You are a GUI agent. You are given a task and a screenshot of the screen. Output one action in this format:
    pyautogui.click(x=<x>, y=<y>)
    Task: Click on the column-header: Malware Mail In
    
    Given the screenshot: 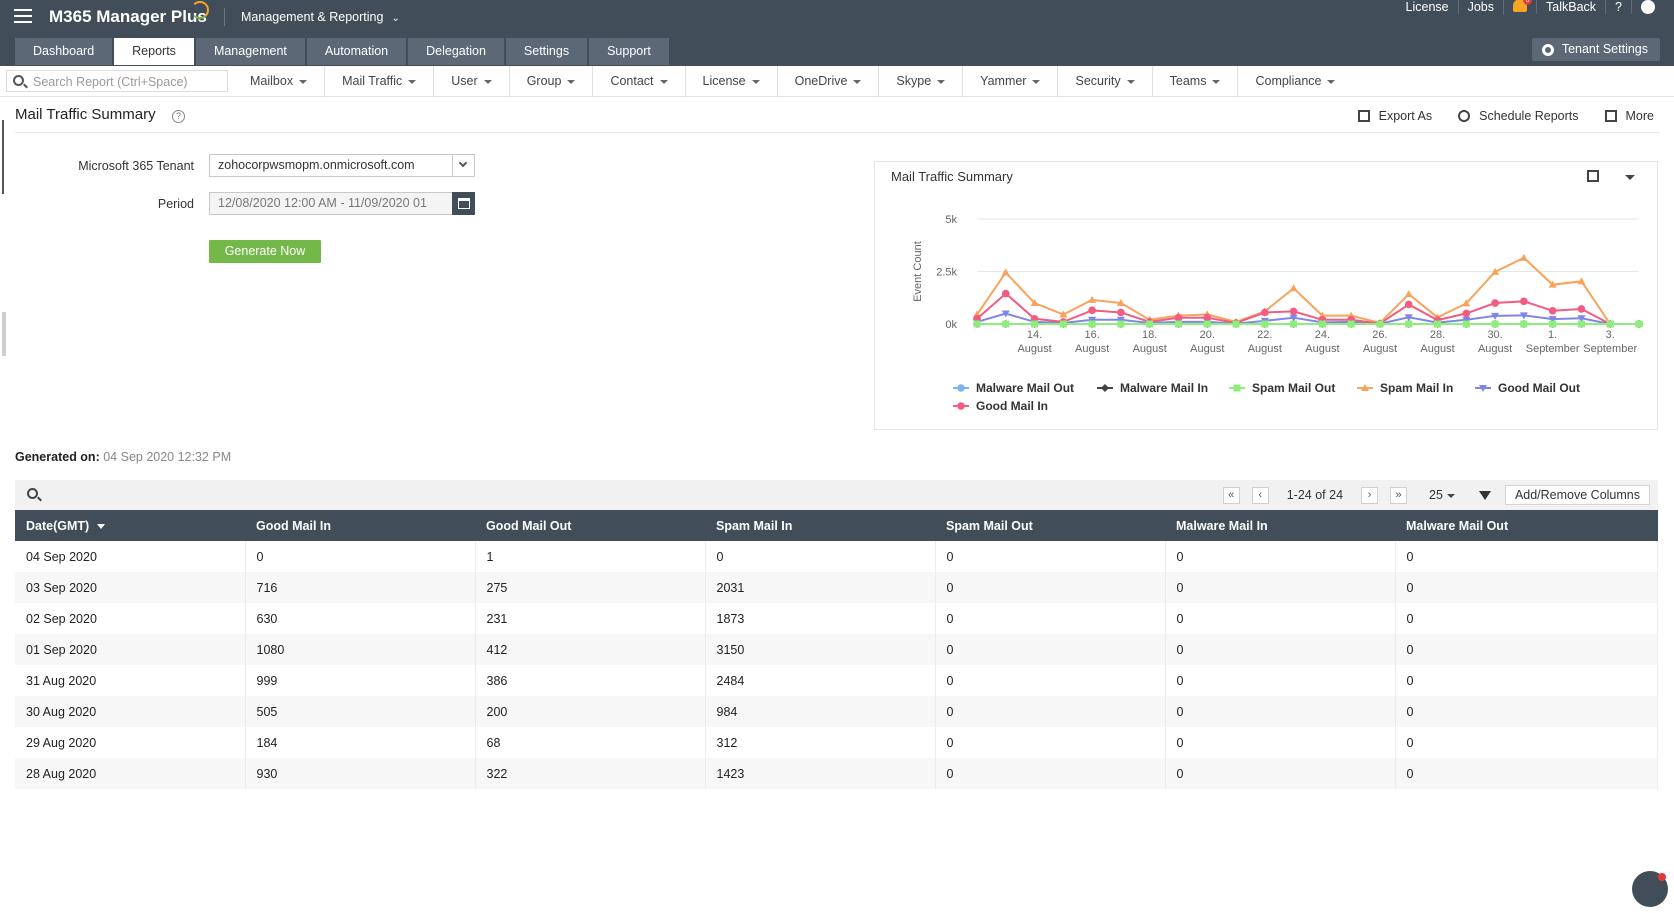 What is the action you would take?
    pyautogui.click(x=1280, y=525)
    